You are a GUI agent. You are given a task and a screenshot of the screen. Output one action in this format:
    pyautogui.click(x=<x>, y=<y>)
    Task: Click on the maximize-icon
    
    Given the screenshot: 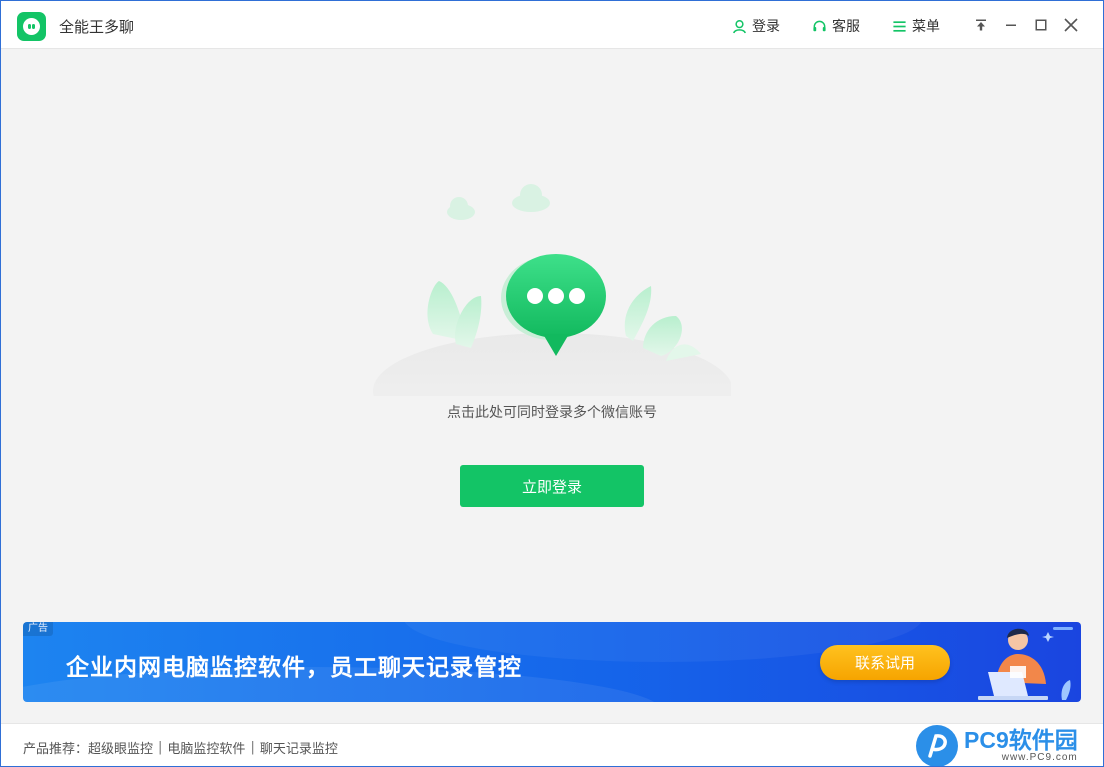 What is the action you would take?
    pyautogui.click(x=1041, y=25)
    